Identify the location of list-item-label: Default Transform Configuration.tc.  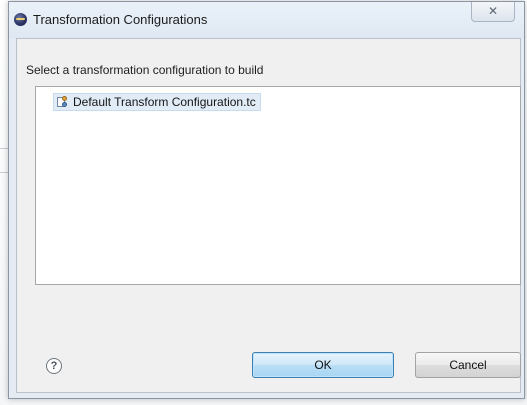
(164, 102).